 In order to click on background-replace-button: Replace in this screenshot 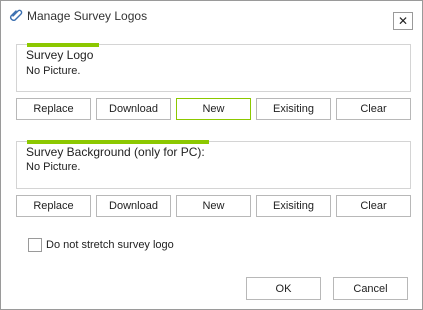, I will do `click(53, 206)`.